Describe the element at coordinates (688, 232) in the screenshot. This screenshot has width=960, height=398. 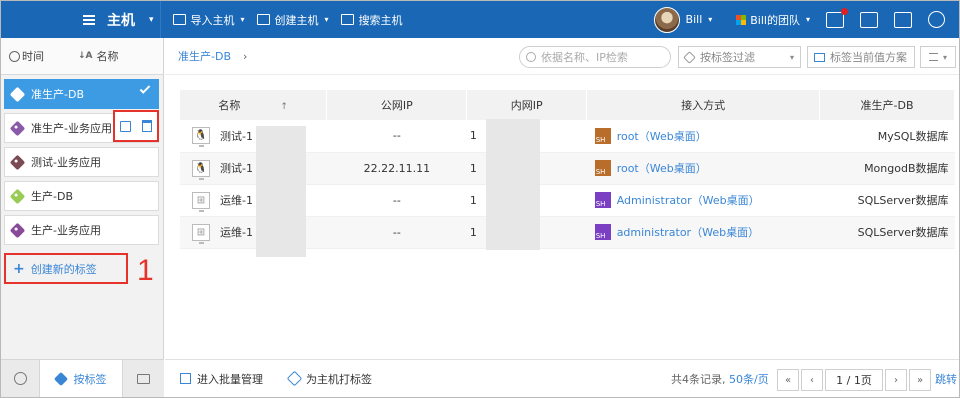
I see `access-label: administrator（Web桌面）` at that location.